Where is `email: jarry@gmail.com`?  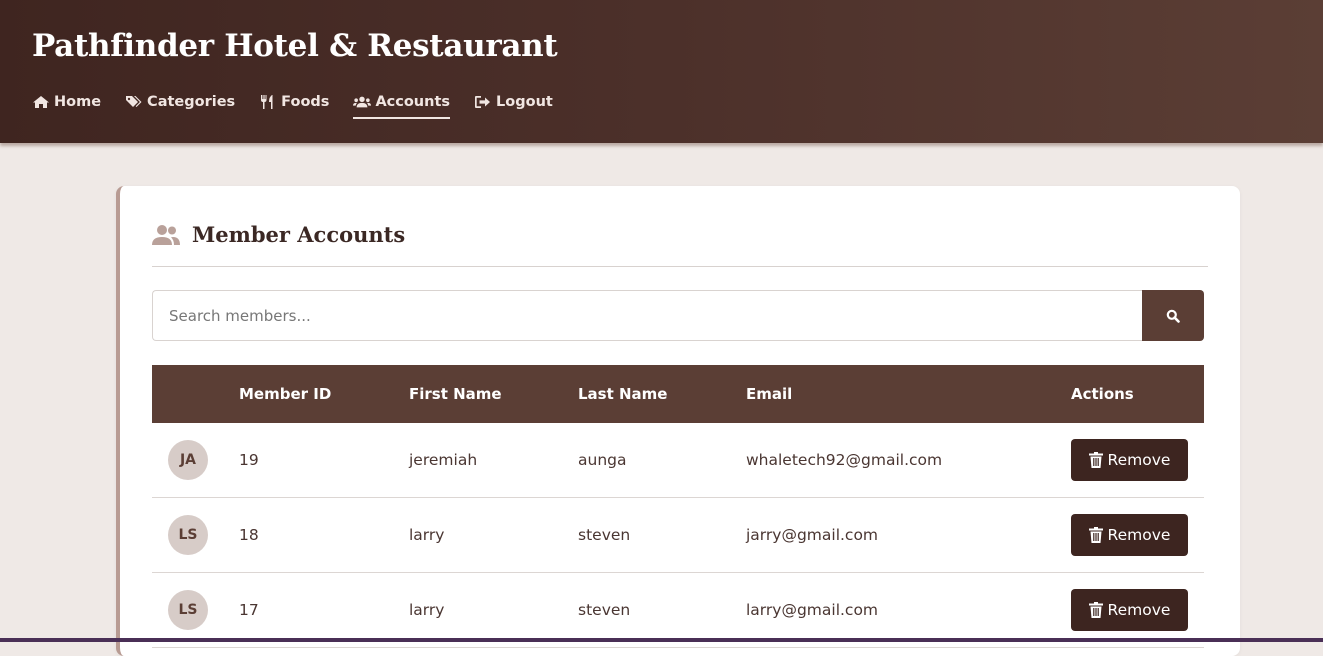
email: jarry@gmail.com is located at coordinates (812, 535).